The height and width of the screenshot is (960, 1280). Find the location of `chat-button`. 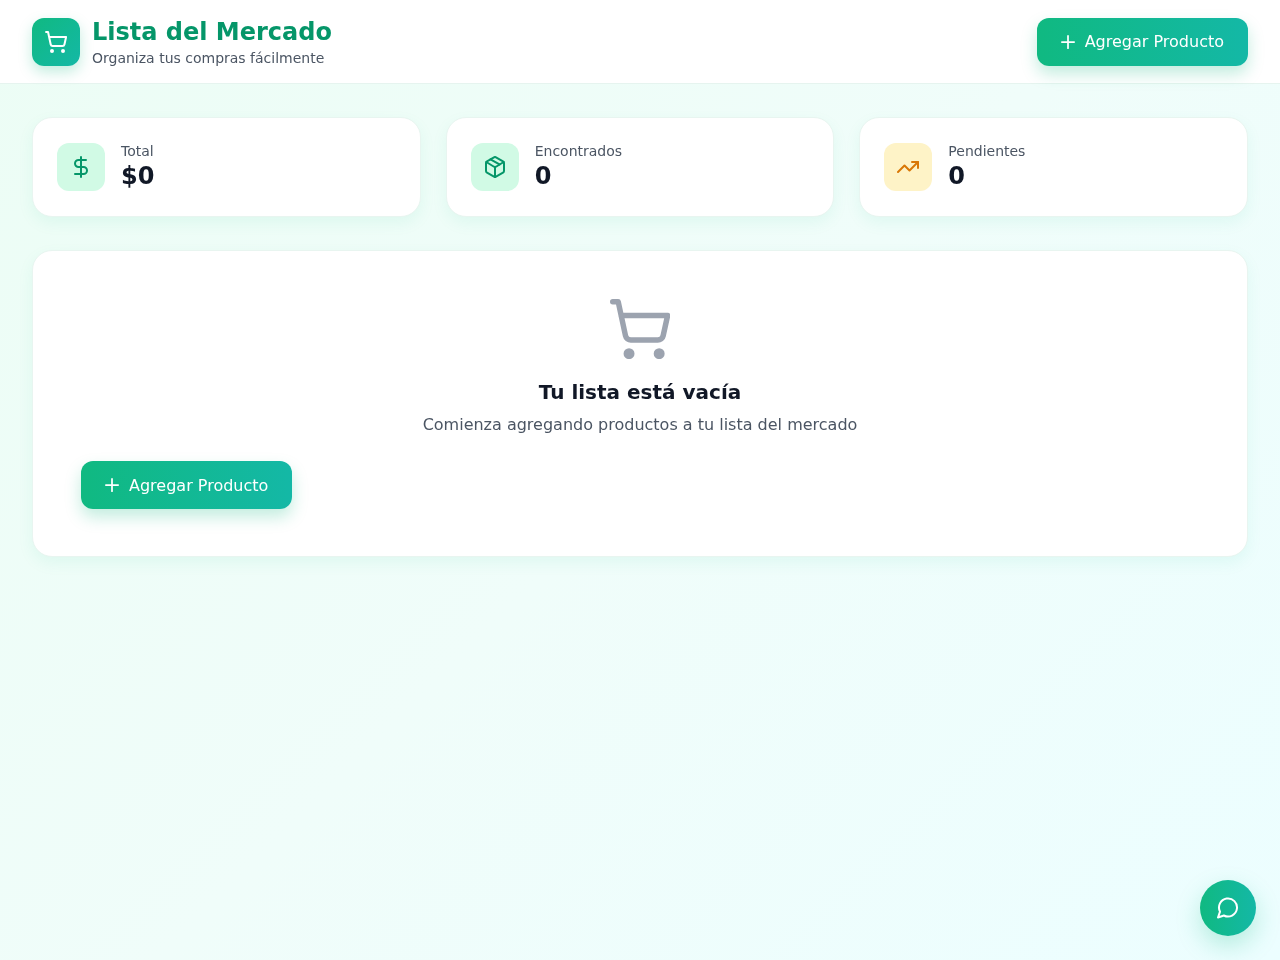

chat-button is located at coordinates (1228, 908).